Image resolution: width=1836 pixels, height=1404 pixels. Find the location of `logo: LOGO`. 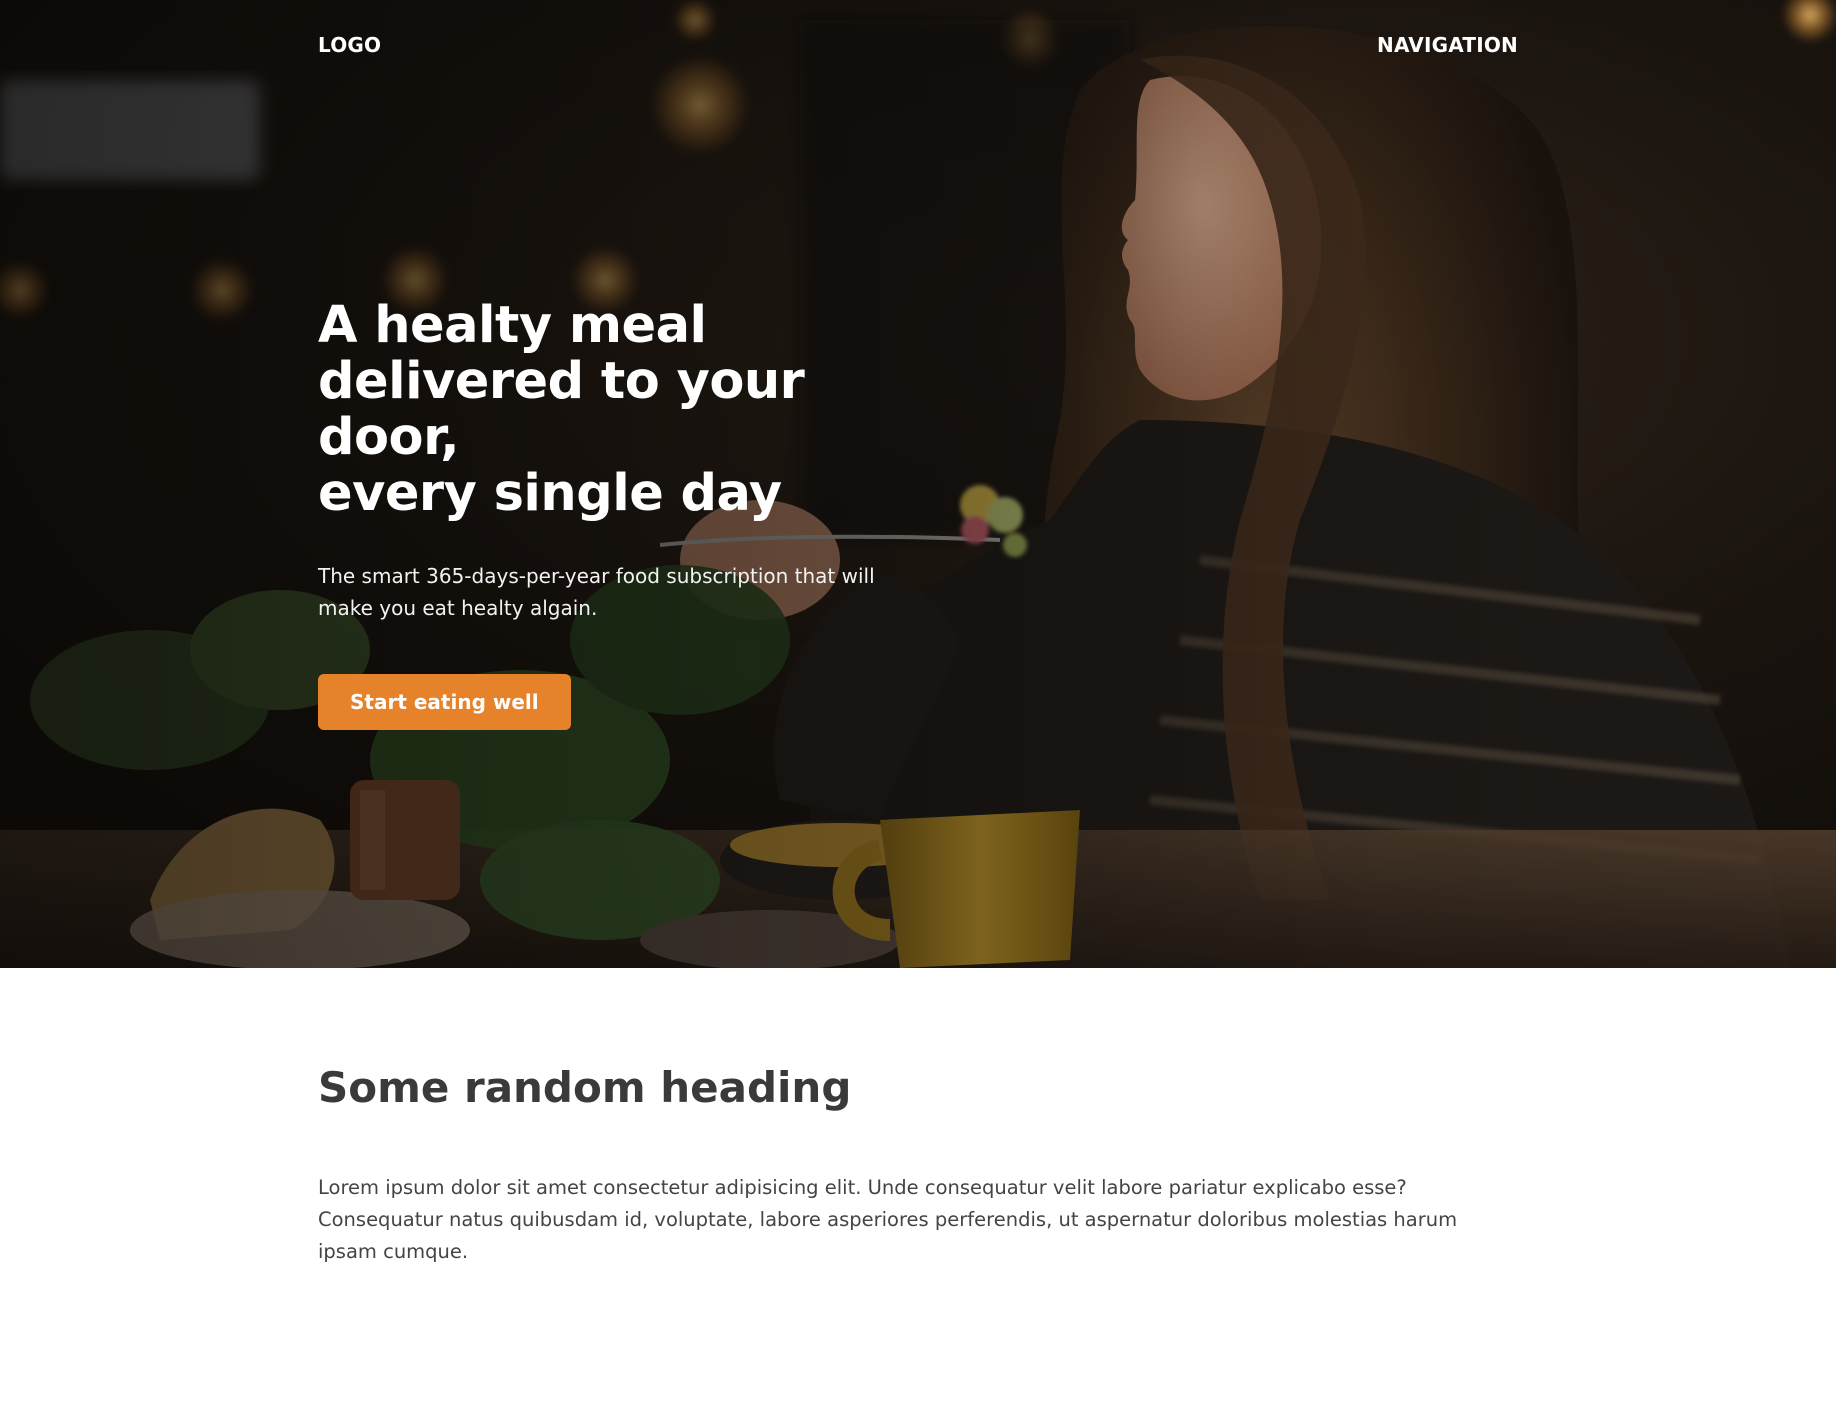

logo: LOGO is located at coordinates (349, 45).